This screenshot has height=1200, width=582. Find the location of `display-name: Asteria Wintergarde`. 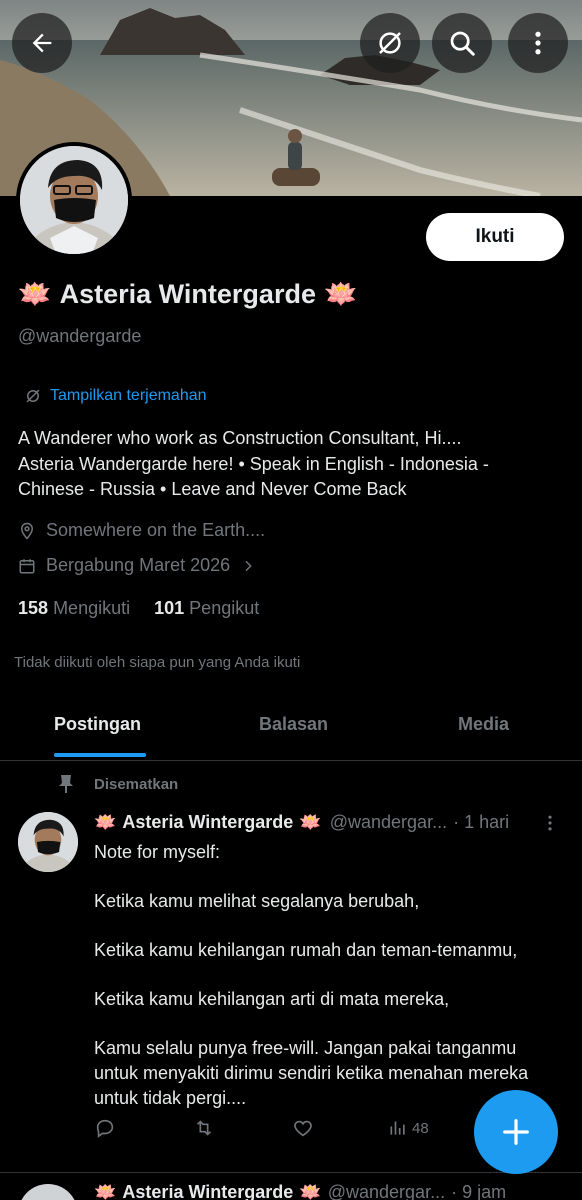

display-name: Asteria Wintergarde is located at coordinates (187, 293).